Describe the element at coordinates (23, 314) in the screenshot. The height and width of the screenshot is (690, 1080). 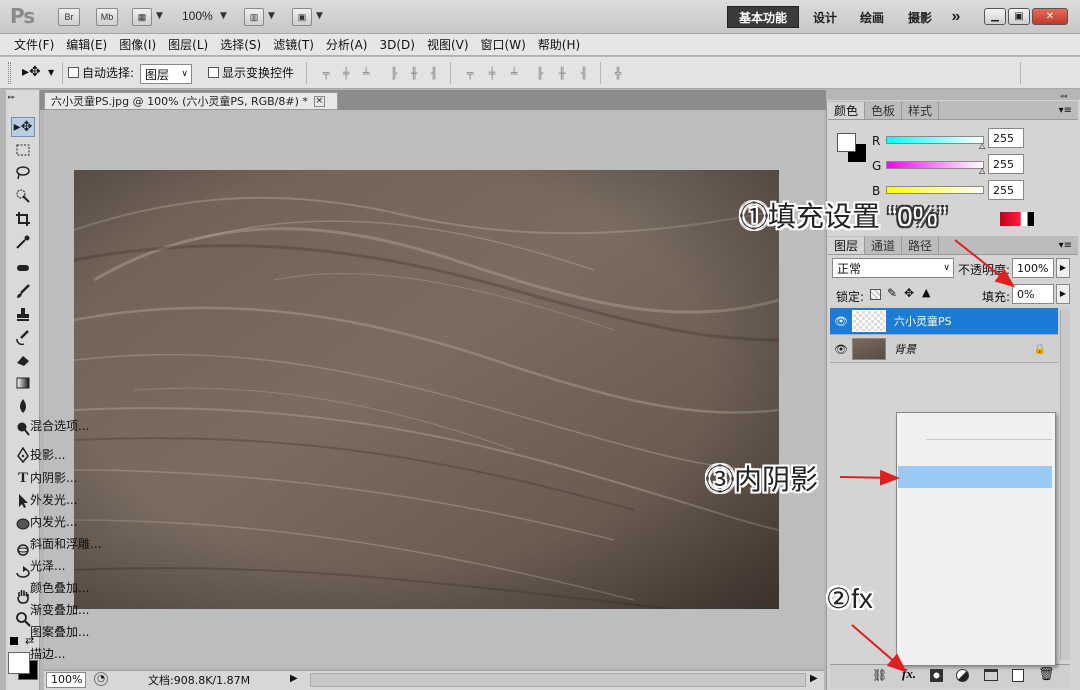
I see `clone-stamp-tool-icon` at that location.